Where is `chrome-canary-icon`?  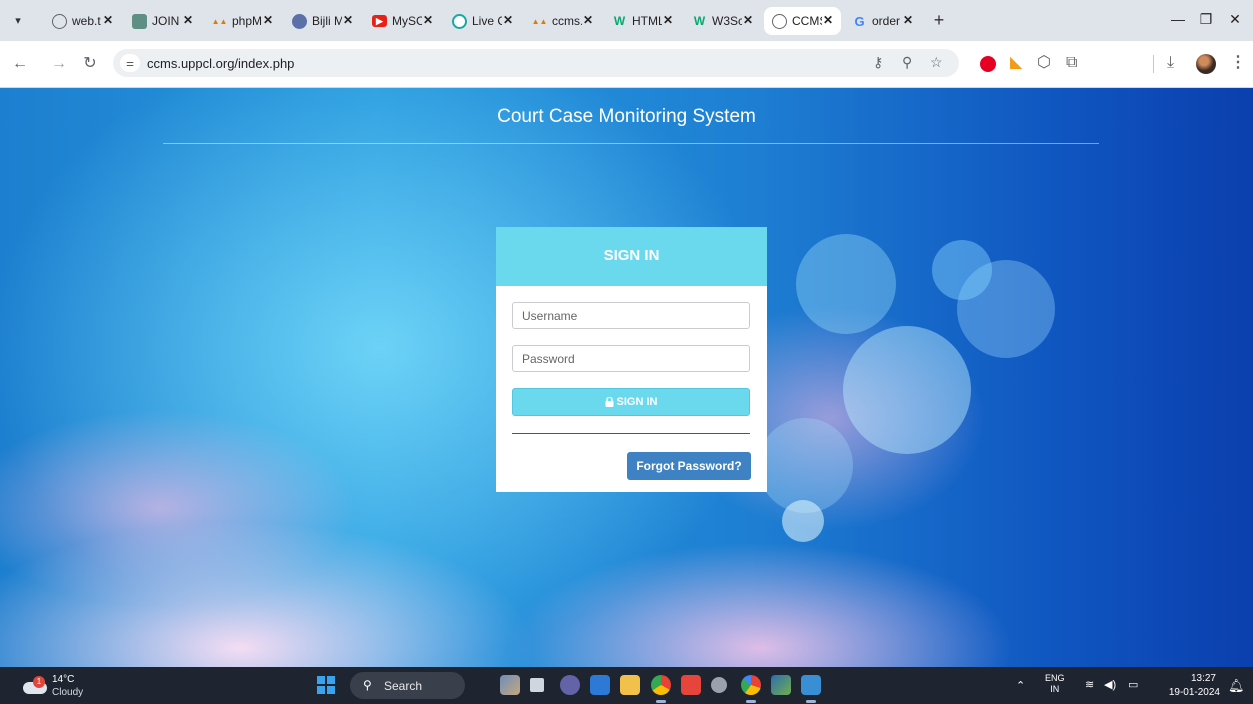
chrome-canary-icon is located at coordinates (751, 685).